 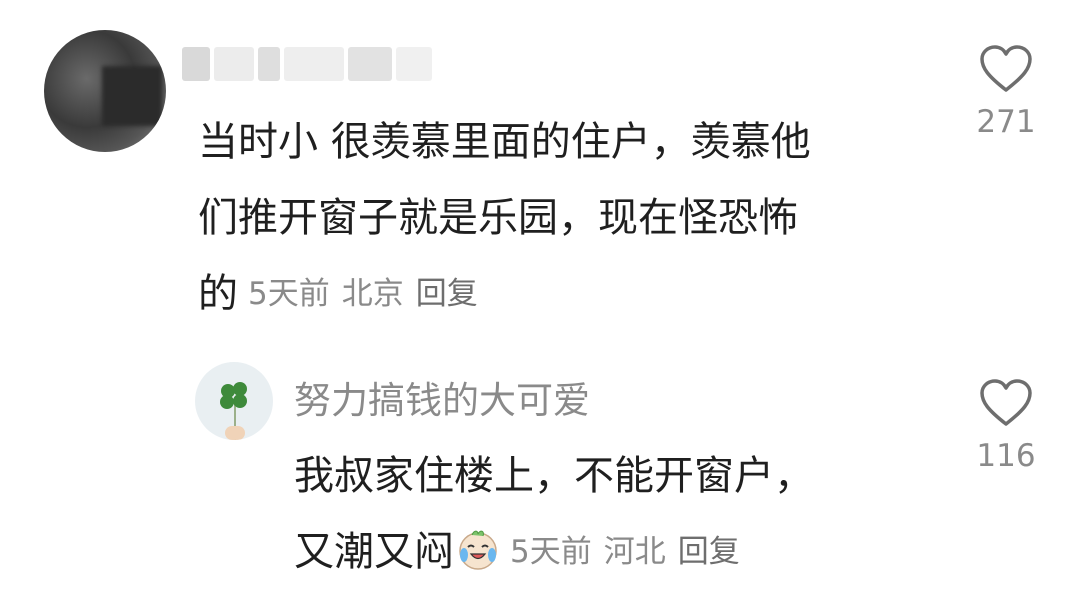 I want to click on like-count: 116, so click(x=1006, y=456).